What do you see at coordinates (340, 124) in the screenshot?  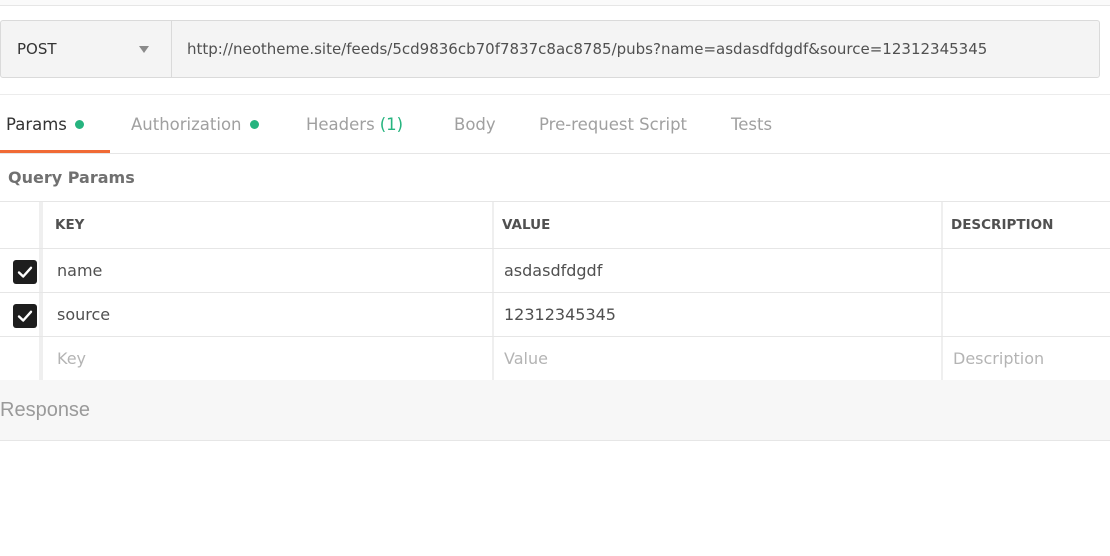 I see `tab-headers-label: Headers` at bounding box center [340, 124].